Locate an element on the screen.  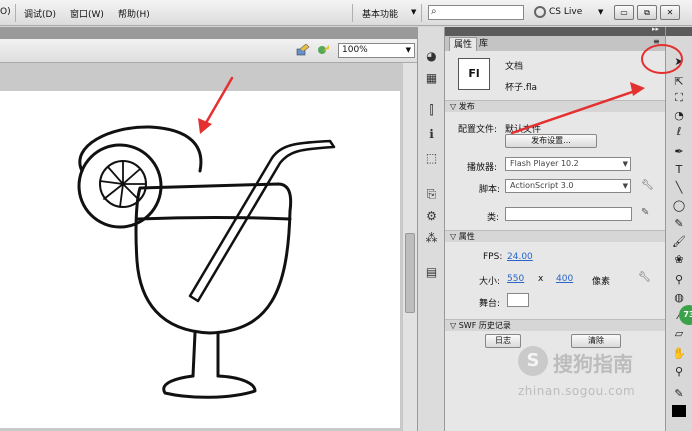
pen-tool-icon: ✒ is located at coordinates (679, 152).